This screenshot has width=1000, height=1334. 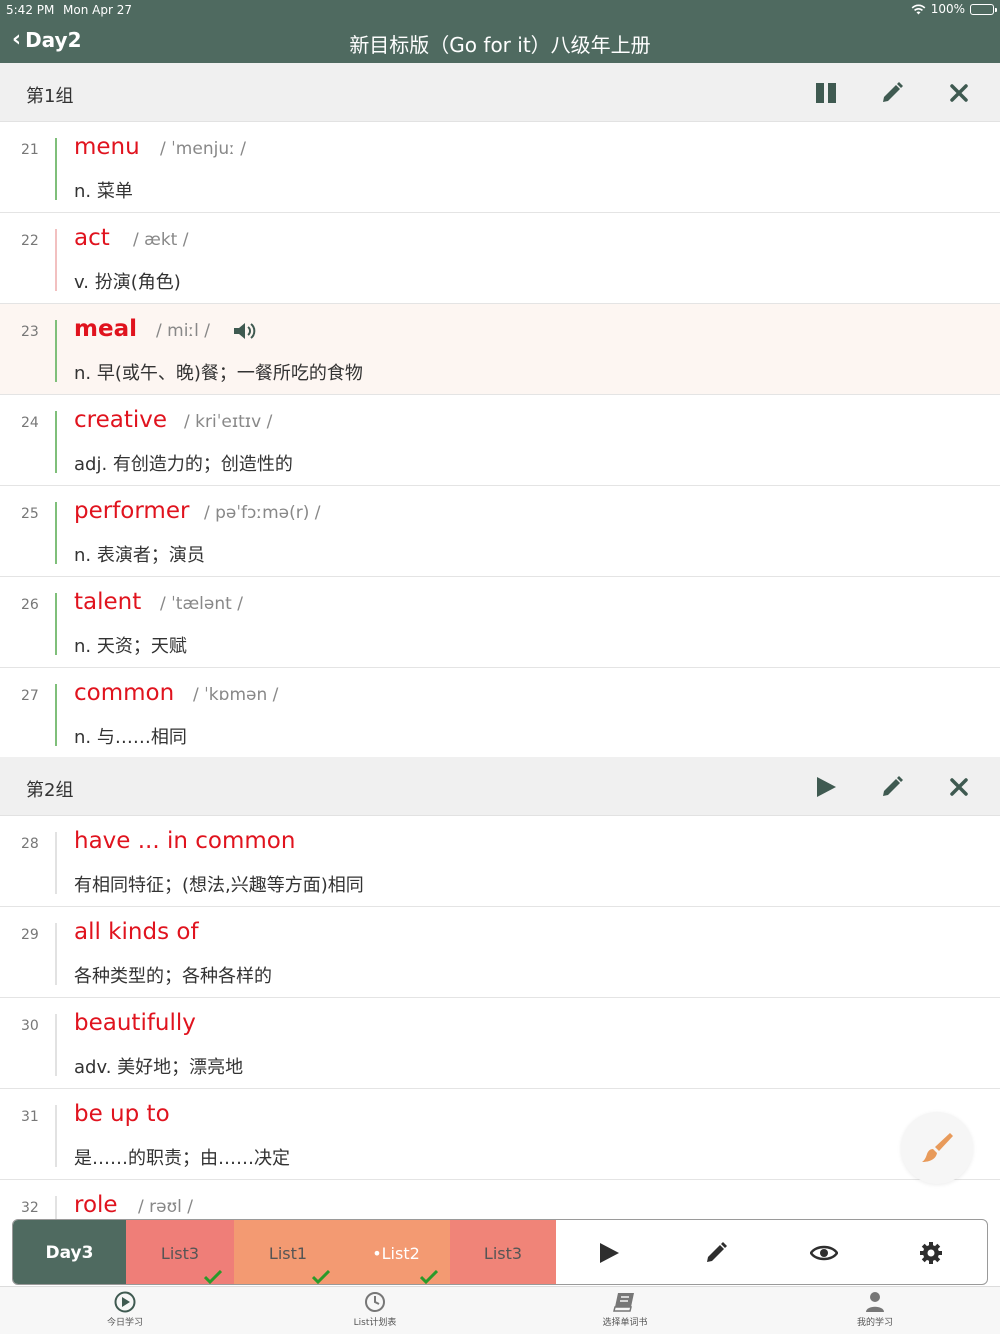 I want to click on word-definition: n. 菜单, so click(x=103, y=191).